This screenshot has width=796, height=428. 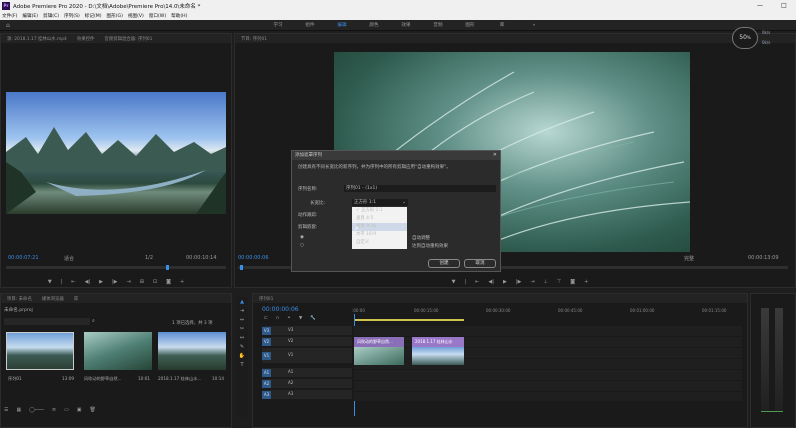 What do you see at coordinates (182, 282) in the screenshot?
I see `add-button-icon: +` at bounding box center [182, 282].